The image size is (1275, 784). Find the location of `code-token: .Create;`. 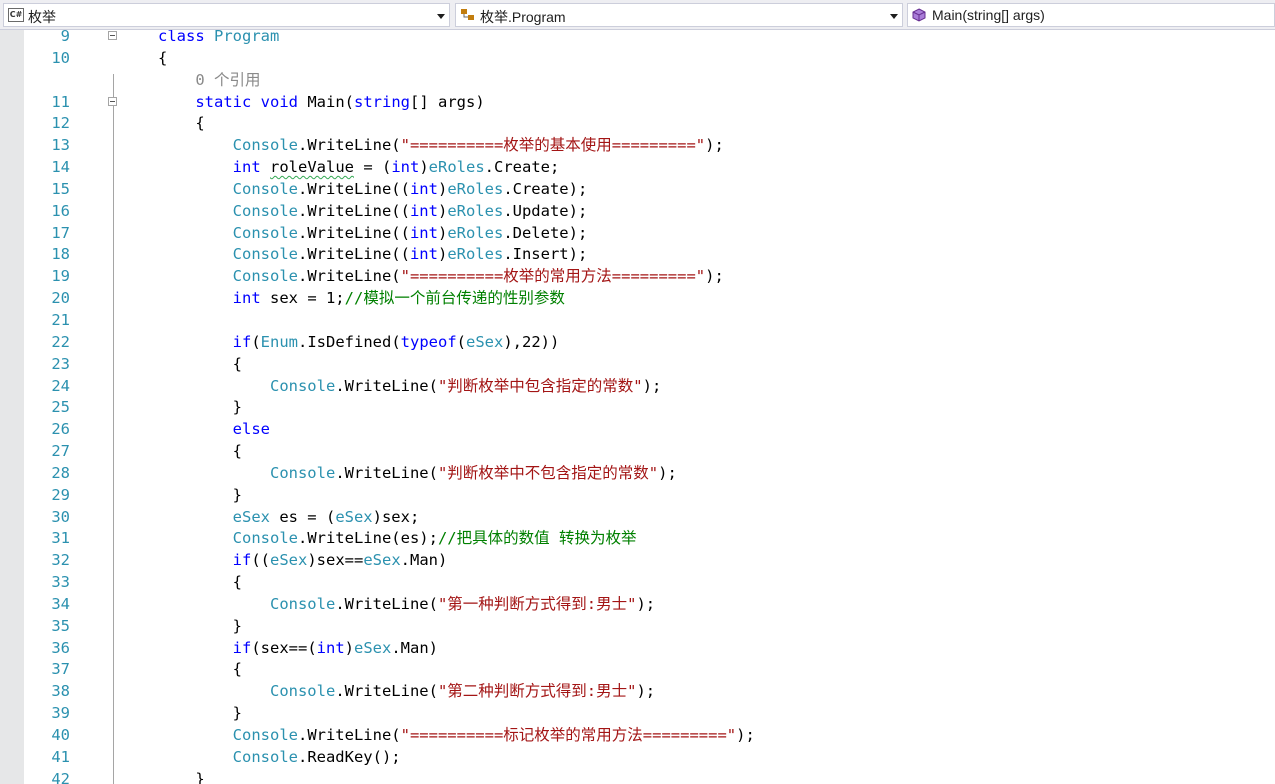

code-token: .Create; is located at coordinates (522, 167).